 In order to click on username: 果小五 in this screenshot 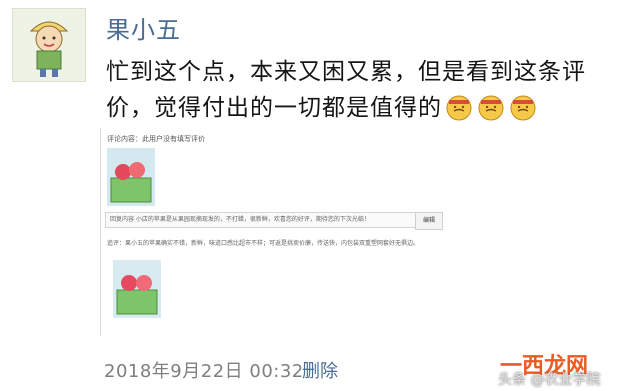, I will do `click(143, 27)`.